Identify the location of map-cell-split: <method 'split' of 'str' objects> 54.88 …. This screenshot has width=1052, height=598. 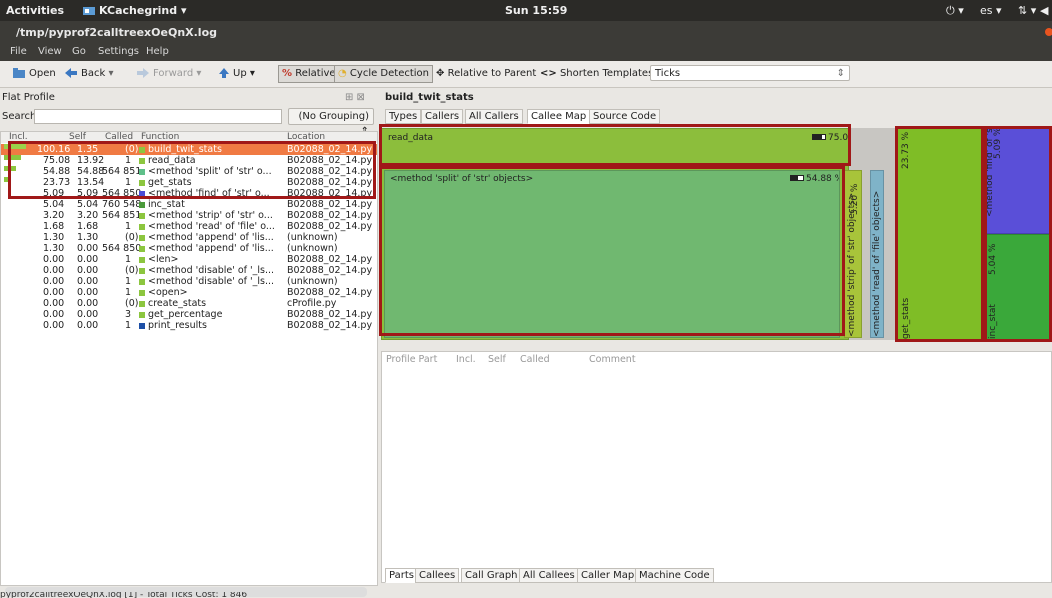
(612, 254).